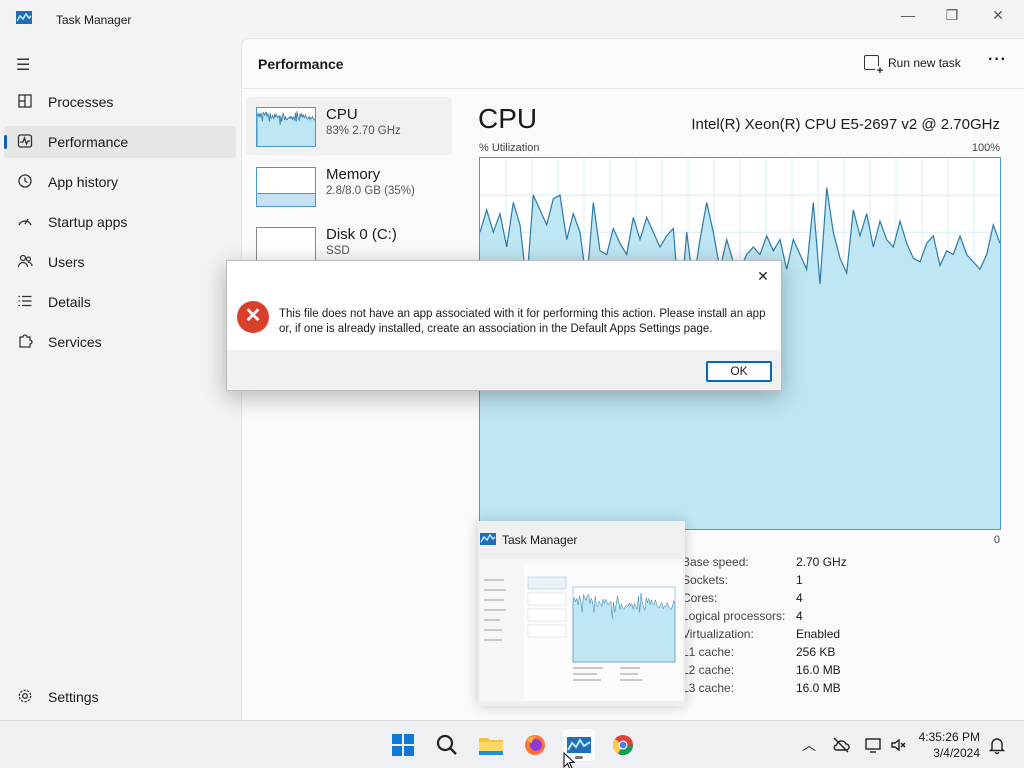 Image resolution: width=1024 pixels, height=768 pixels. Describe the element at coordinates (120, 302) in the screenshot. I see `sidebar-item-details: Details` at that location.